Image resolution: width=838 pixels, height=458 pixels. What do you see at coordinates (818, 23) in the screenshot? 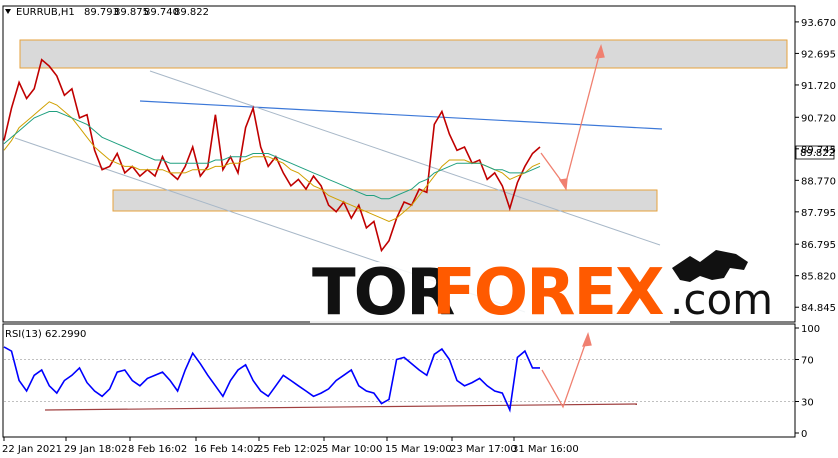
I see `price-tick-label: 93.670` at bounding box center [818, 23].